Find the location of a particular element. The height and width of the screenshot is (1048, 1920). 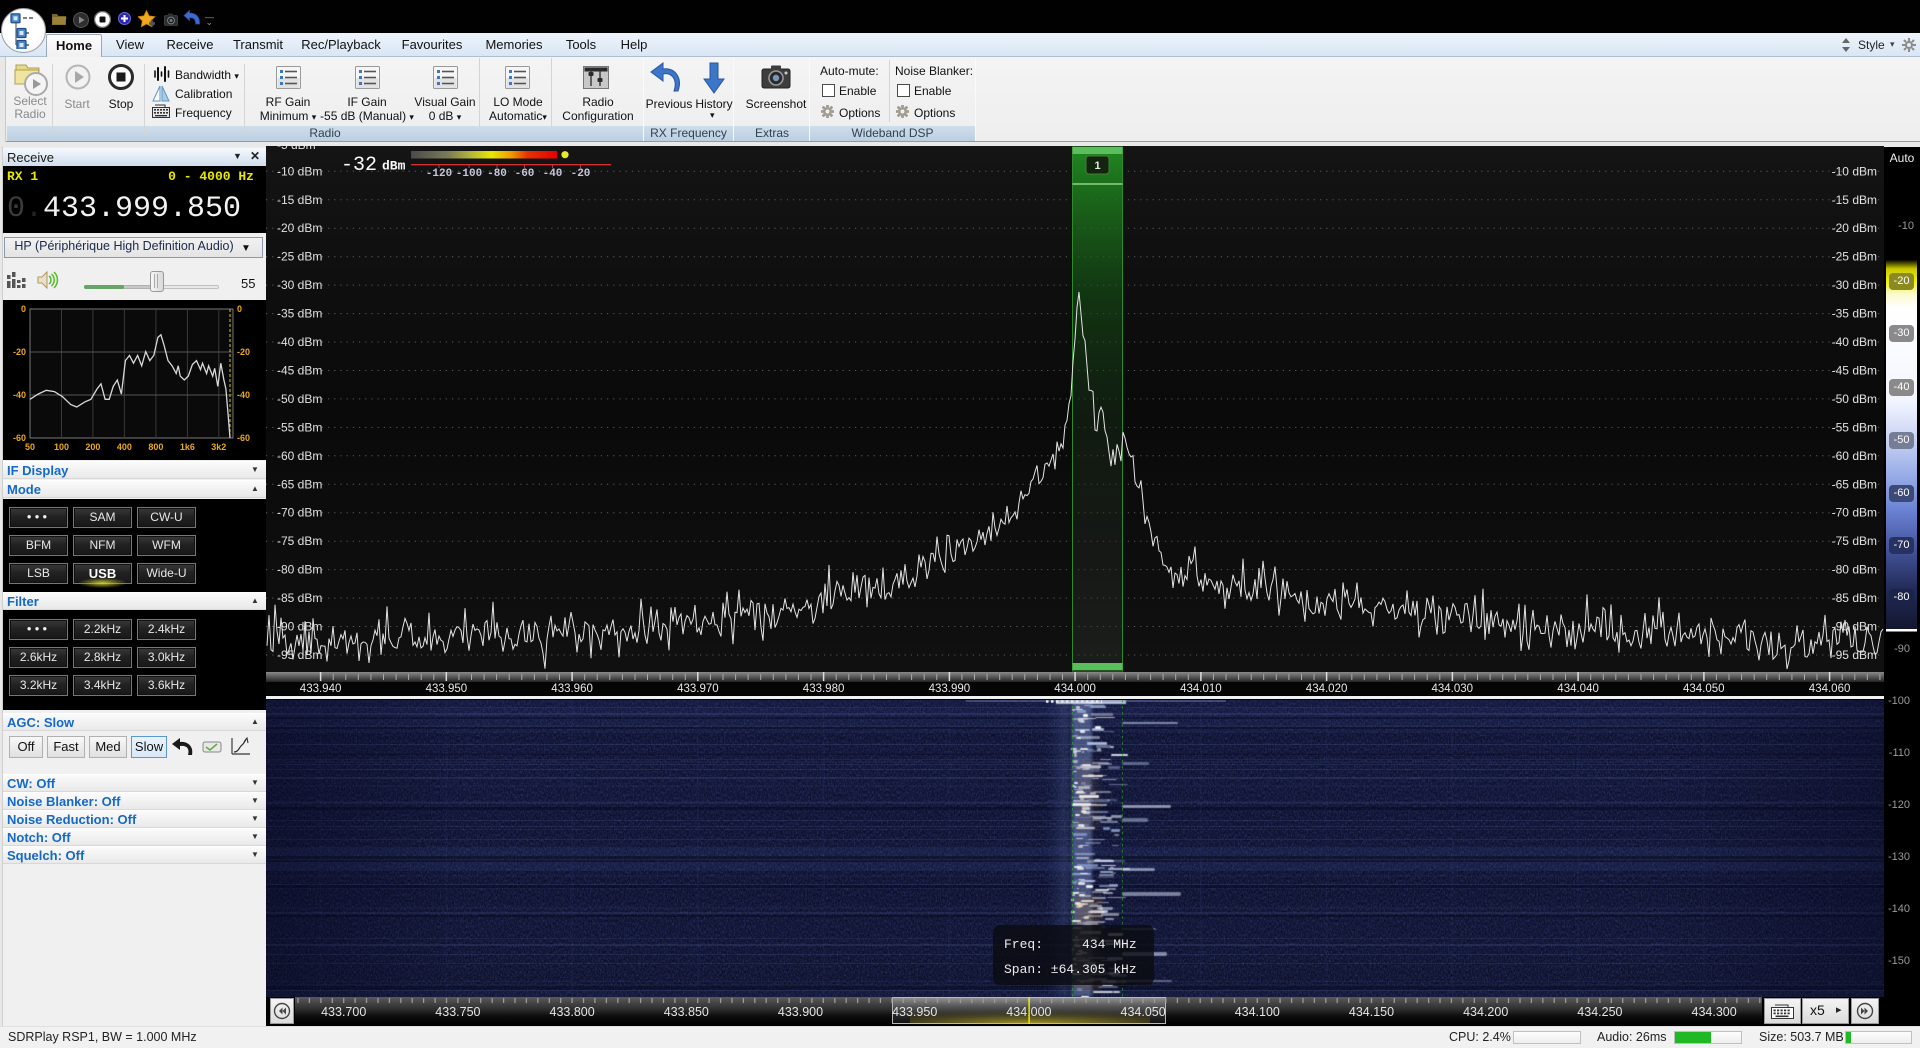

svg-text: 400 is located at coordinates (124, 447).